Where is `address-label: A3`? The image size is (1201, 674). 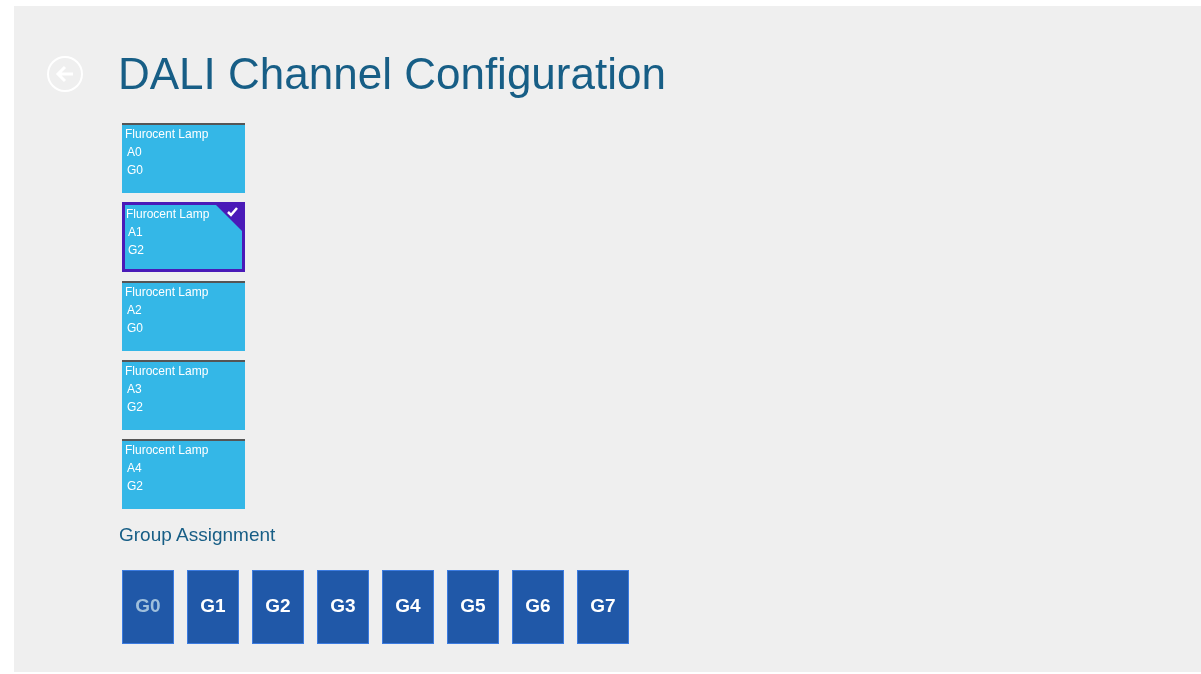
address-label: A3 is located at coordinates (134, 389).